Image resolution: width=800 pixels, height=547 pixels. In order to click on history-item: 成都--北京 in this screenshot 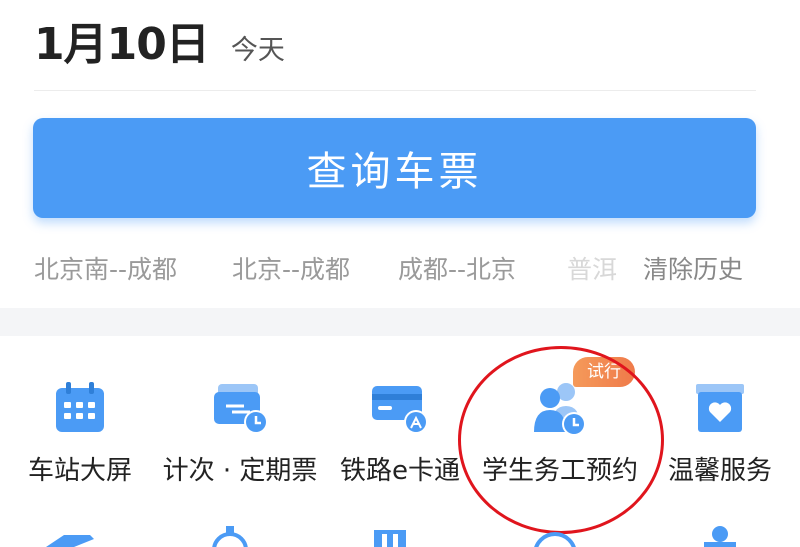, I will do `click(457, 268)`.